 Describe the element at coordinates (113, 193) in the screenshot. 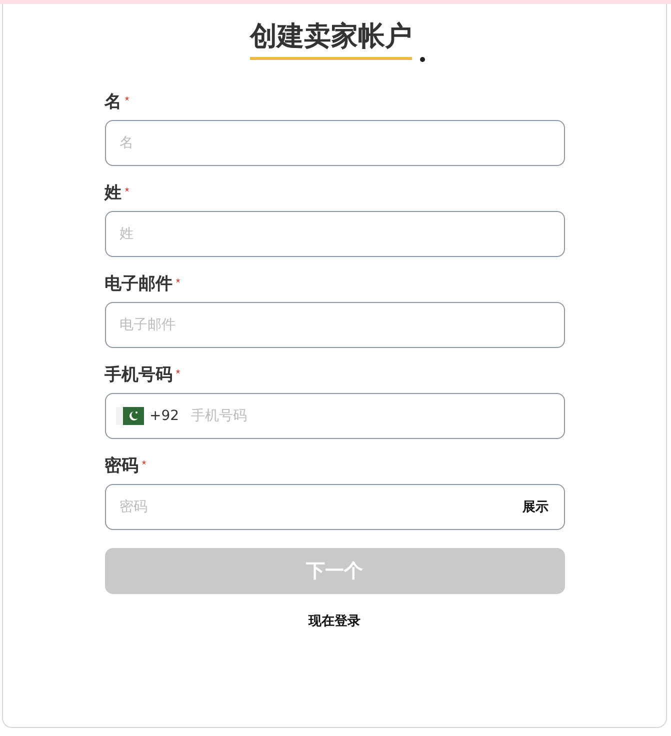

I see `field-label: 姓` at that location.